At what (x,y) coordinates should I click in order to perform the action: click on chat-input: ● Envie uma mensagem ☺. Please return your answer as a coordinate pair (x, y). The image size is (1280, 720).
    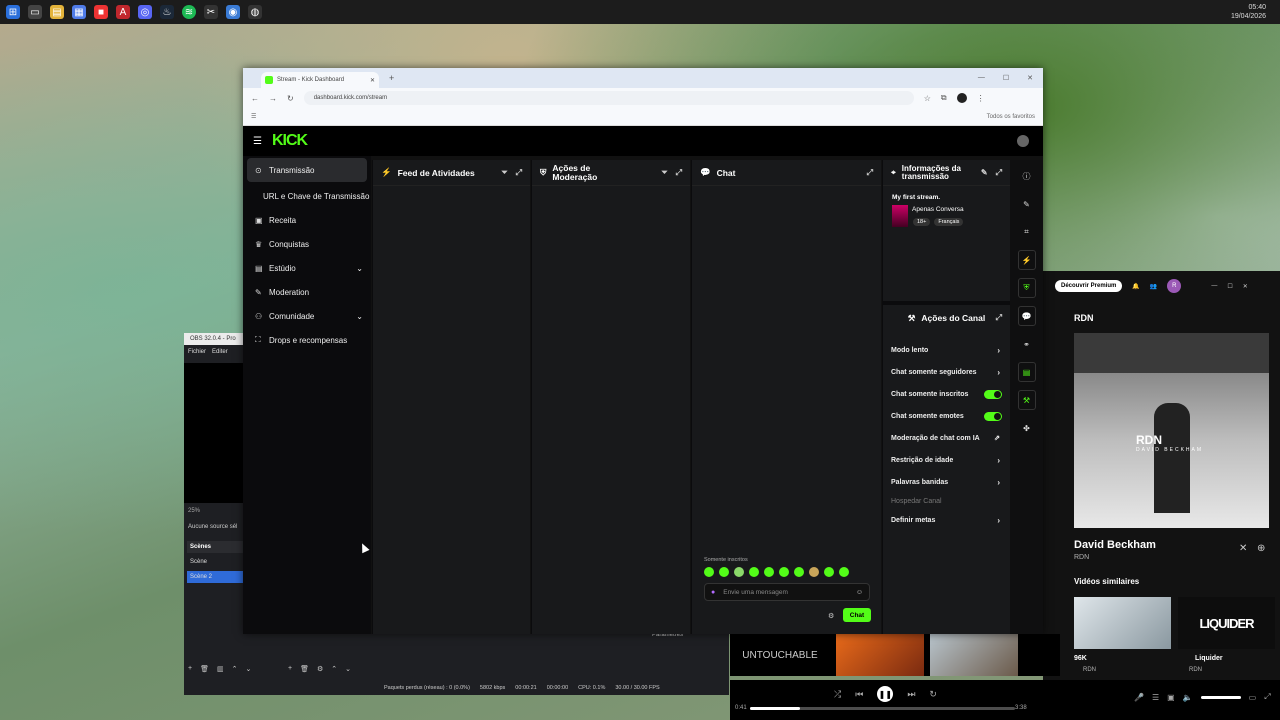
    Looking at the image, I should click on (787, 592).